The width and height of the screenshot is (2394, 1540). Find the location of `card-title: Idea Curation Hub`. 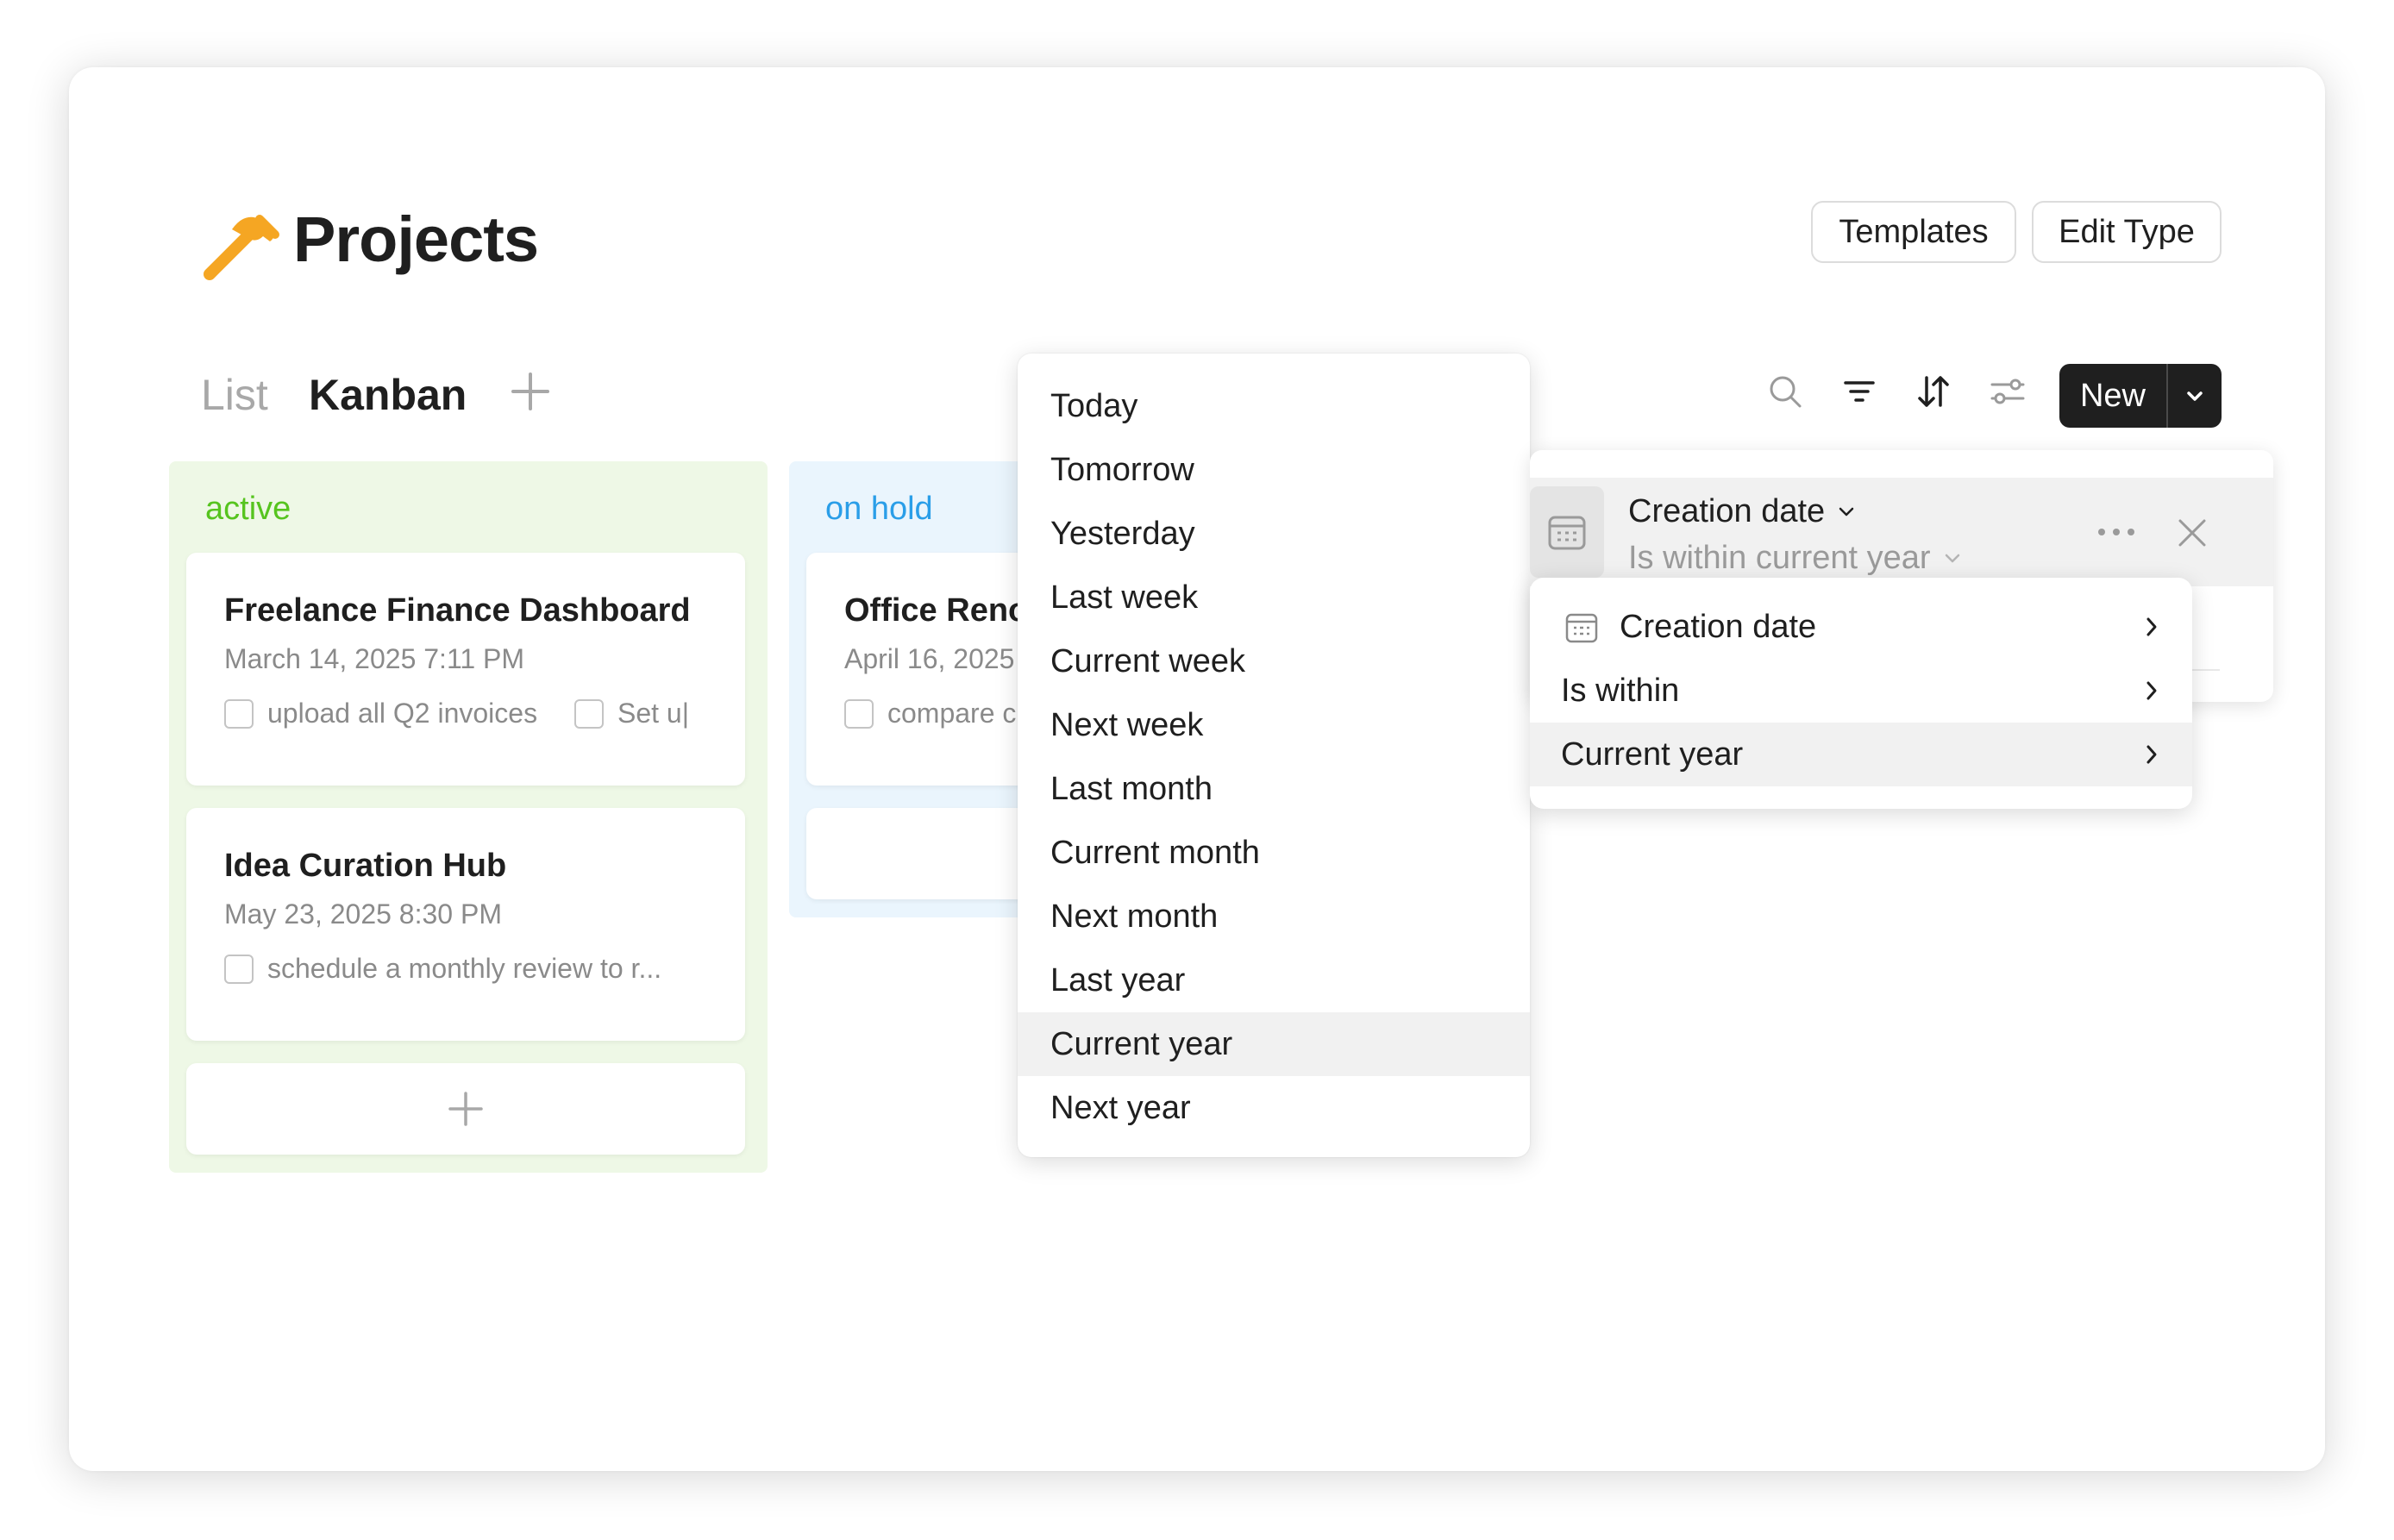

card-title: Idea Curation Hub is located at coordinates (365, 866).